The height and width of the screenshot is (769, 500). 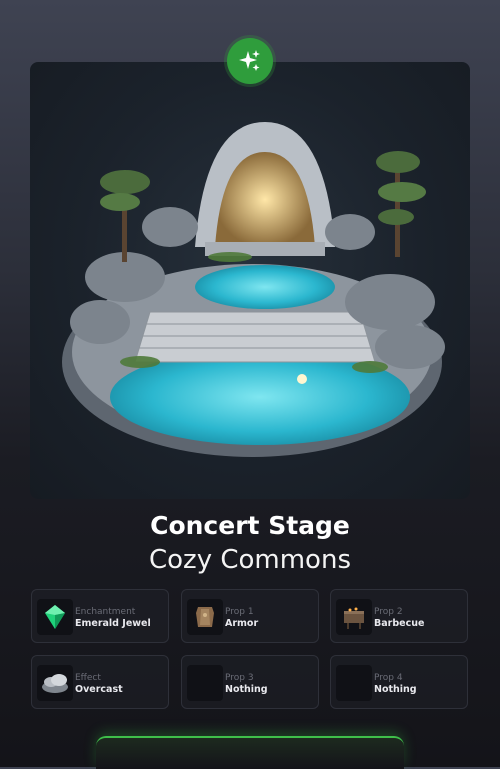 I want to click on attribute-card-prop-1: Prop 1 Armor, so click(x=250, y=616).